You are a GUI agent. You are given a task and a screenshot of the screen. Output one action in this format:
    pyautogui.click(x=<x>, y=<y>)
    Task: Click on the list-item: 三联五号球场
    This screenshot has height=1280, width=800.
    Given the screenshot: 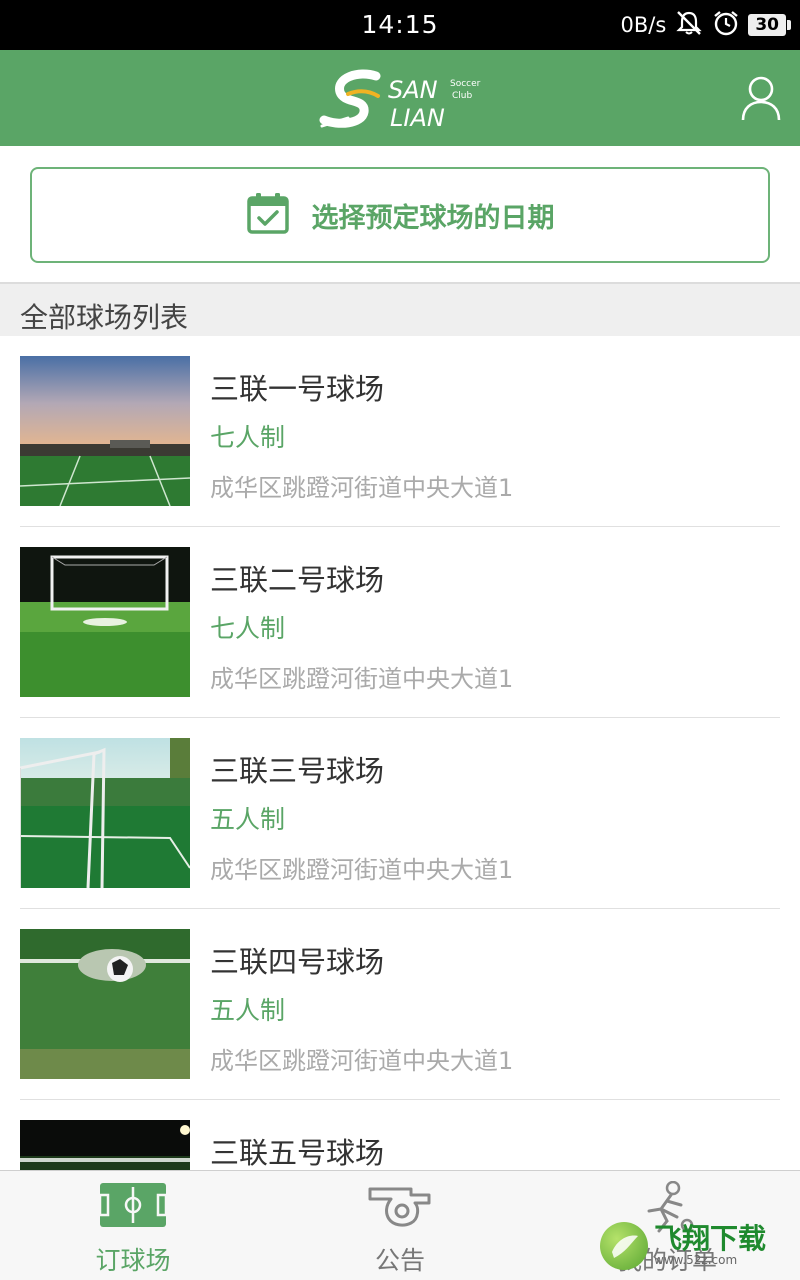 What is the action you would take?
    pyautogui.click(x=400, y=1135)
    